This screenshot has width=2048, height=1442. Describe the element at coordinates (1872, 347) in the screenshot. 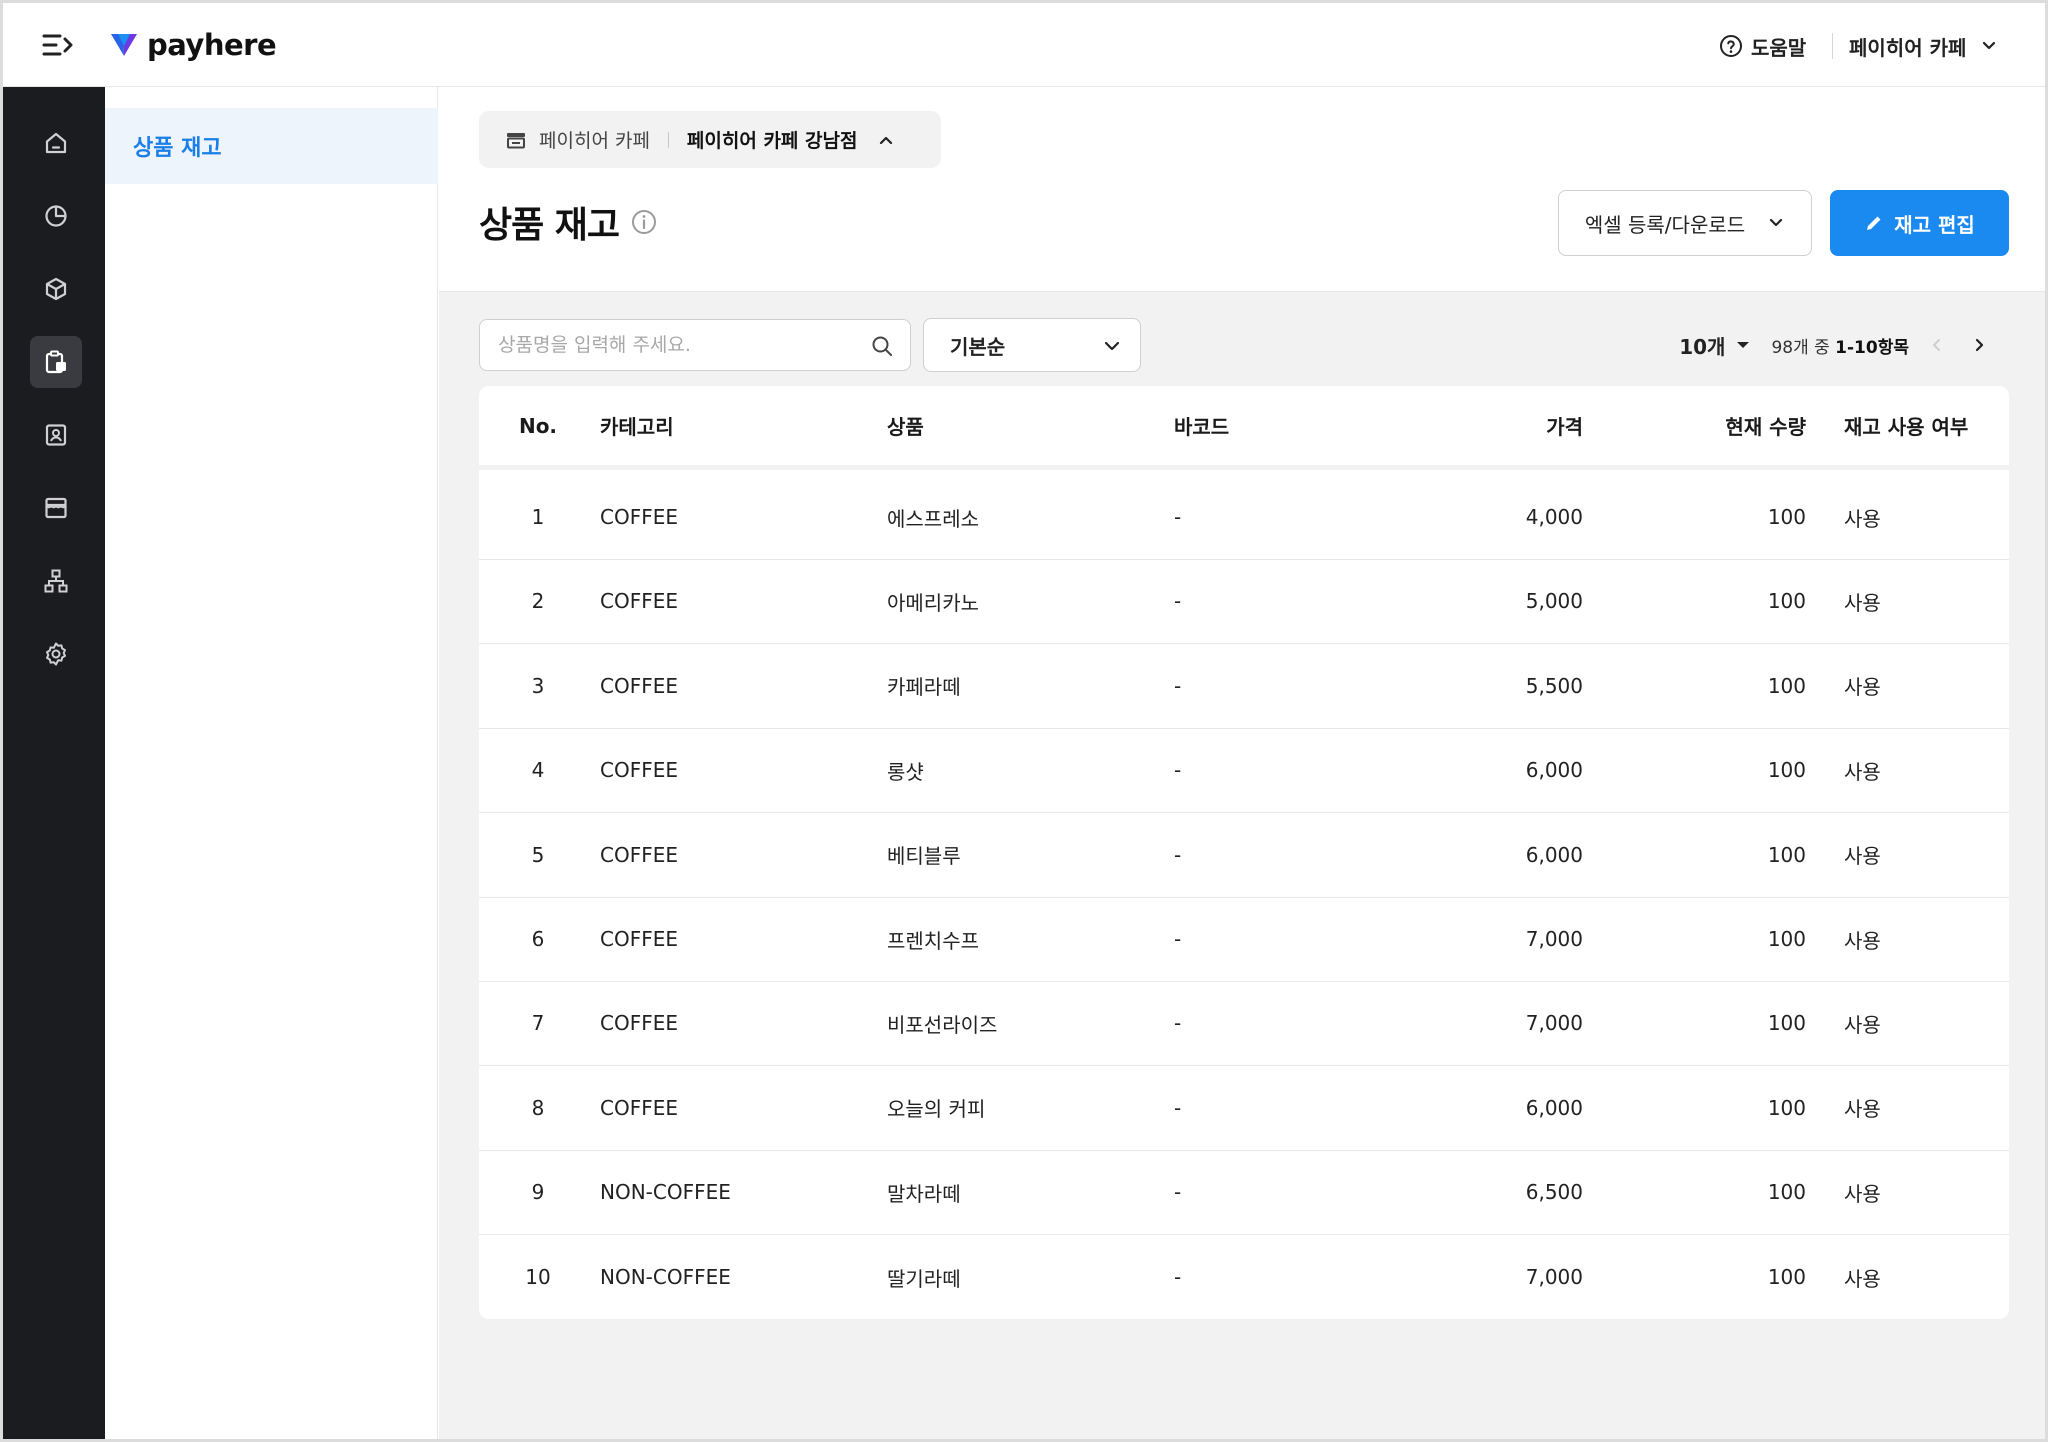

I see `page-range-items: 1-10항목` at that location.